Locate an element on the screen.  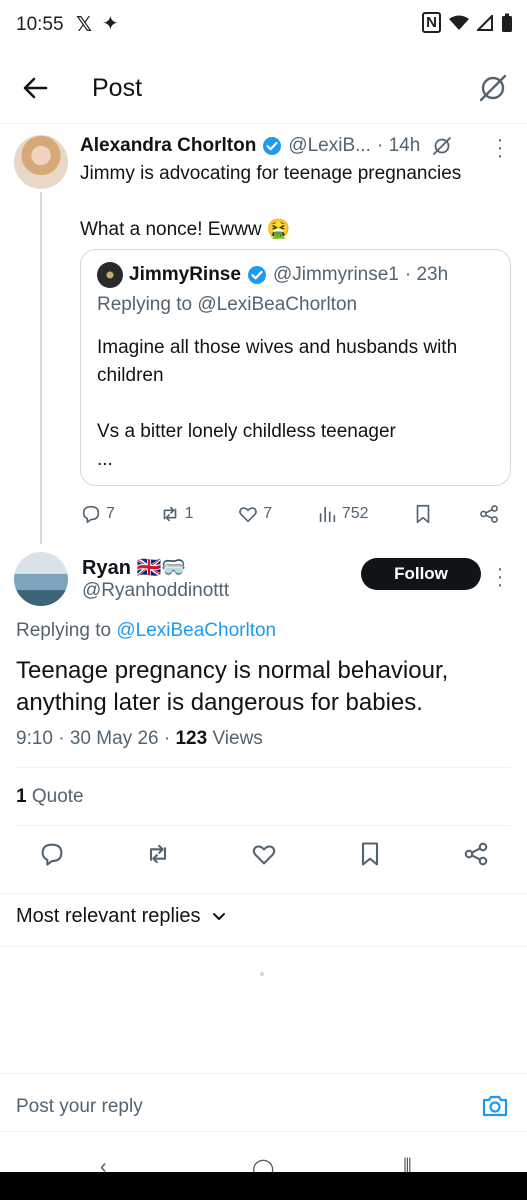
quote-replying-to: Replying to @LexiBeaChorlton is located at coordinates (227, 304).